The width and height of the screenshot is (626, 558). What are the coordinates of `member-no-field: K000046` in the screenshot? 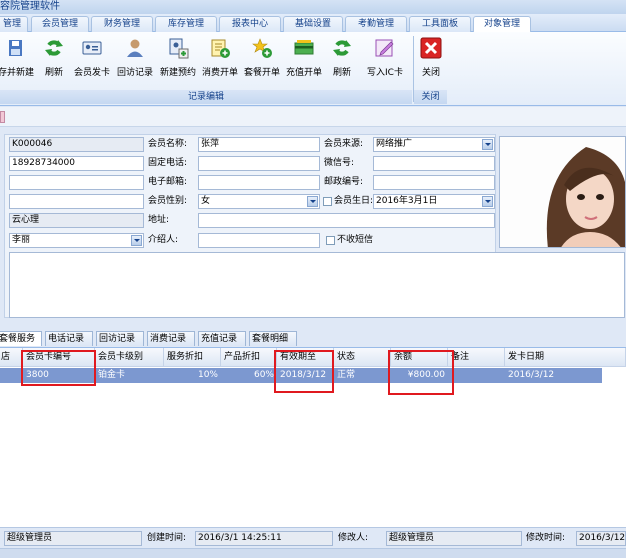 It's located at (76, 144).